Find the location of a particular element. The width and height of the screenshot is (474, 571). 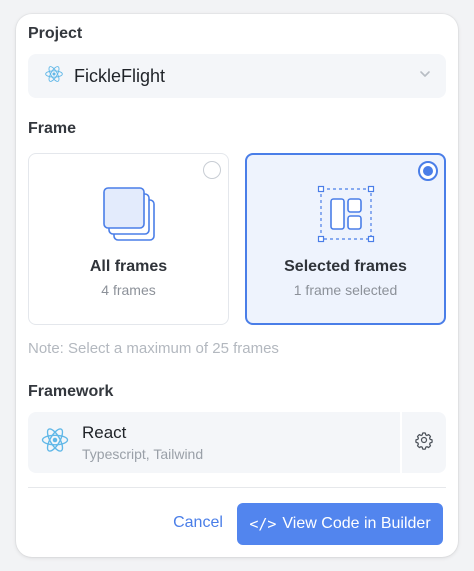

selected-frame-icon is located at coordinates (346, 216).